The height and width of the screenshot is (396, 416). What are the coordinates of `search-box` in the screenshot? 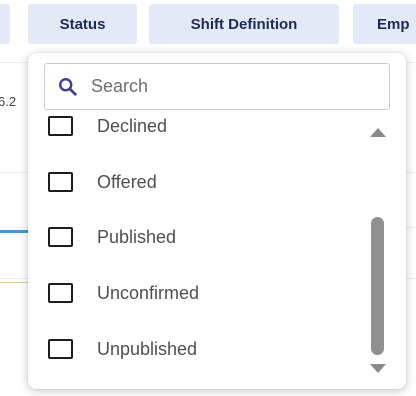 It's located at (217, 86).